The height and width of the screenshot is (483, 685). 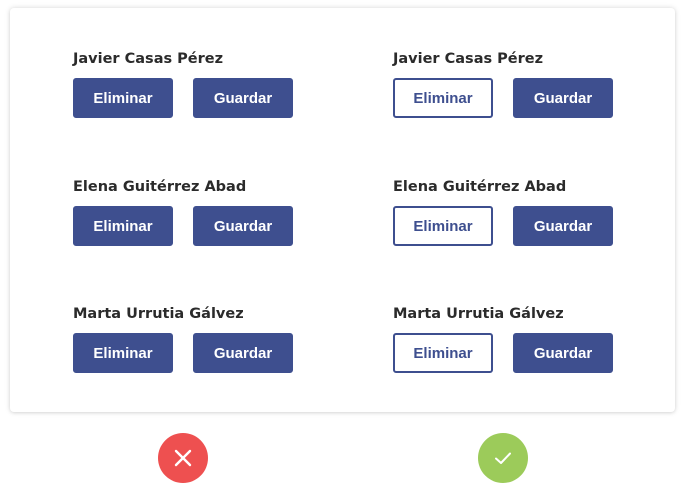 I want to click on wrong-indicator, so click(x=183, y=458).